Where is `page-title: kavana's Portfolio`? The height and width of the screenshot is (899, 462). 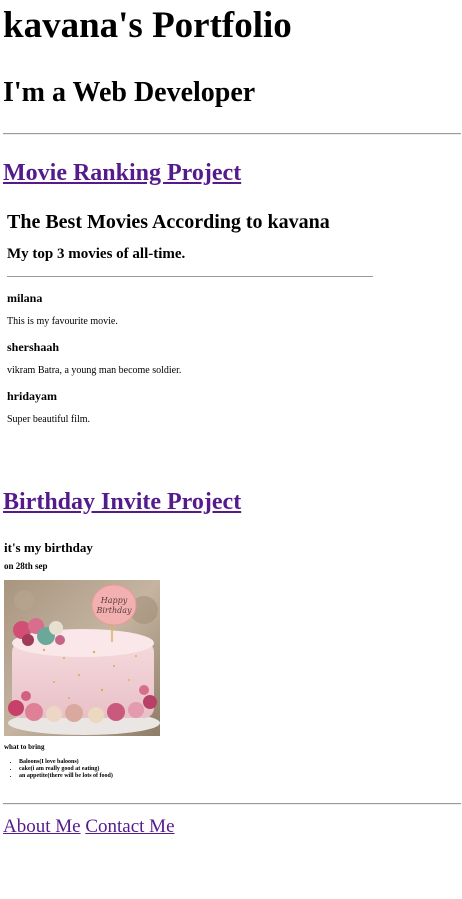
page-title: kavana's Portfolio is located at coordinates (147, 25).